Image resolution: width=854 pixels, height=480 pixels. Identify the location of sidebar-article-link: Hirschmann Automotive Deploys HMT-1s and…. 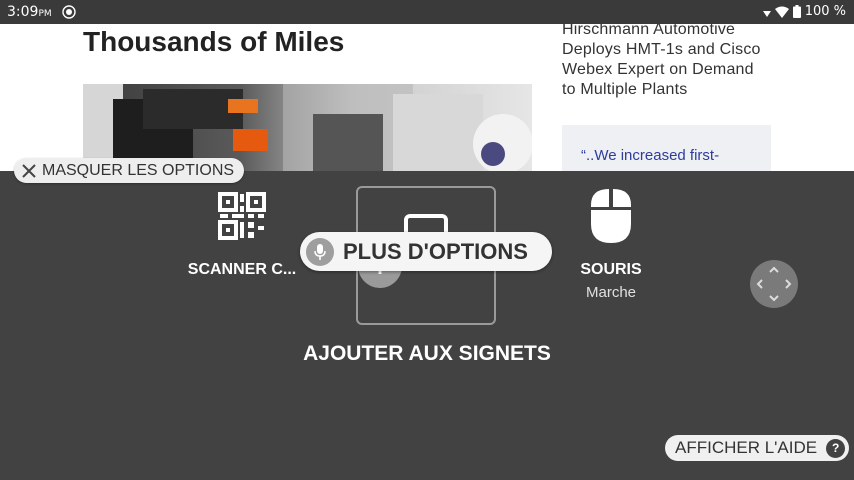
(672, 62).